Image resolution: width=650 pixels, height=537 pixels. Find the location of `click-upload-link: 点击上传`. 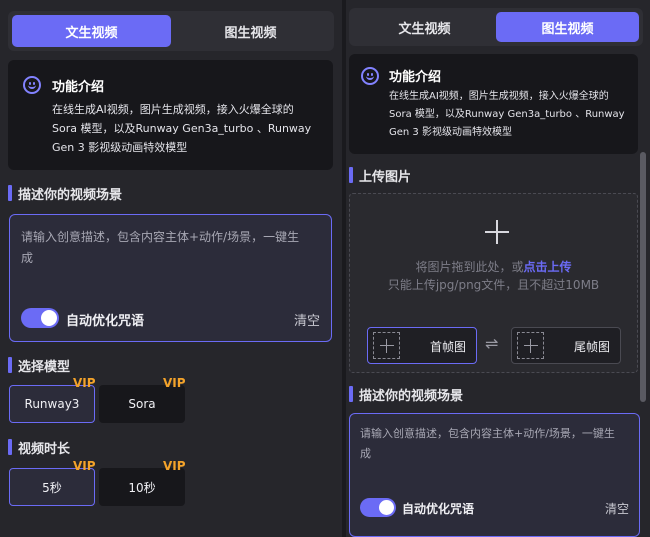

click-upload-link: 点击上传 is located at coordinates (548, 267).